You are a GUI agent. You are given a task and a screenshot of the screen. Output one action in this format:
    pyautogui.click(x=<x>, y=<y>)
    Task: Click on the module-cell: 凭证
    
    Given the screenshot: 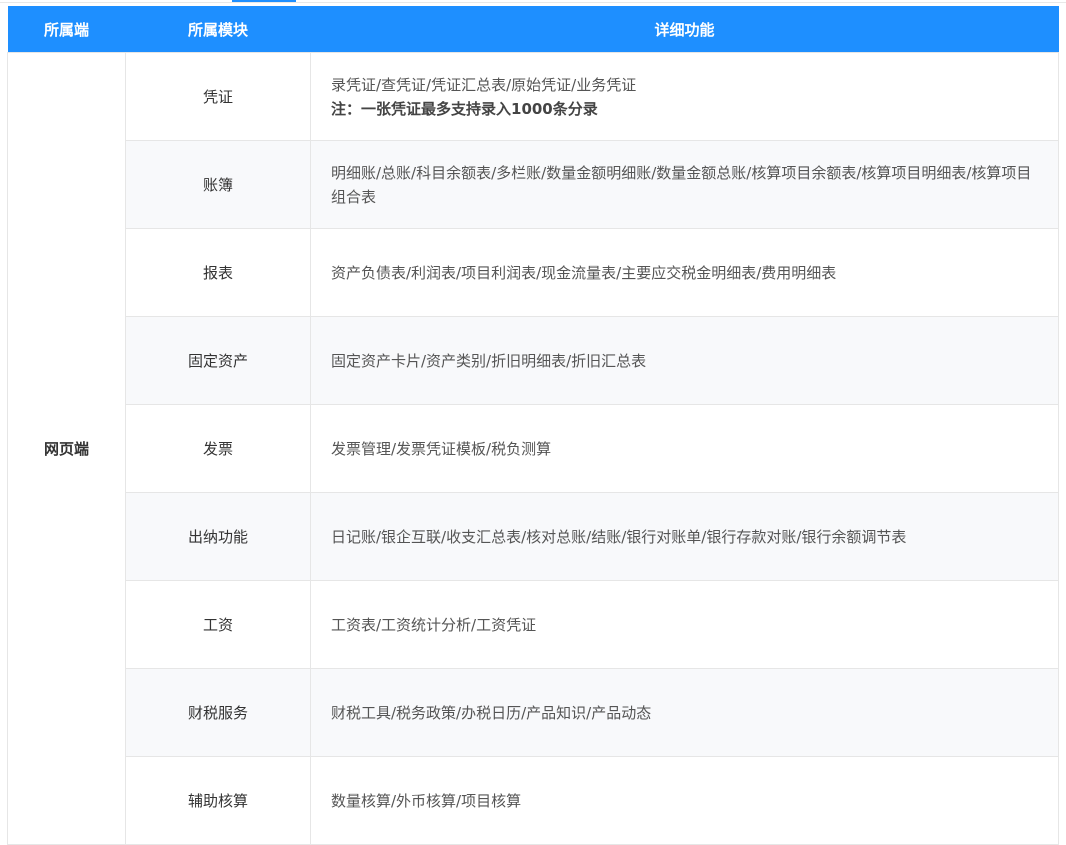 What is the action you would take?
    pyautogui.click(x=218, y=96)
    